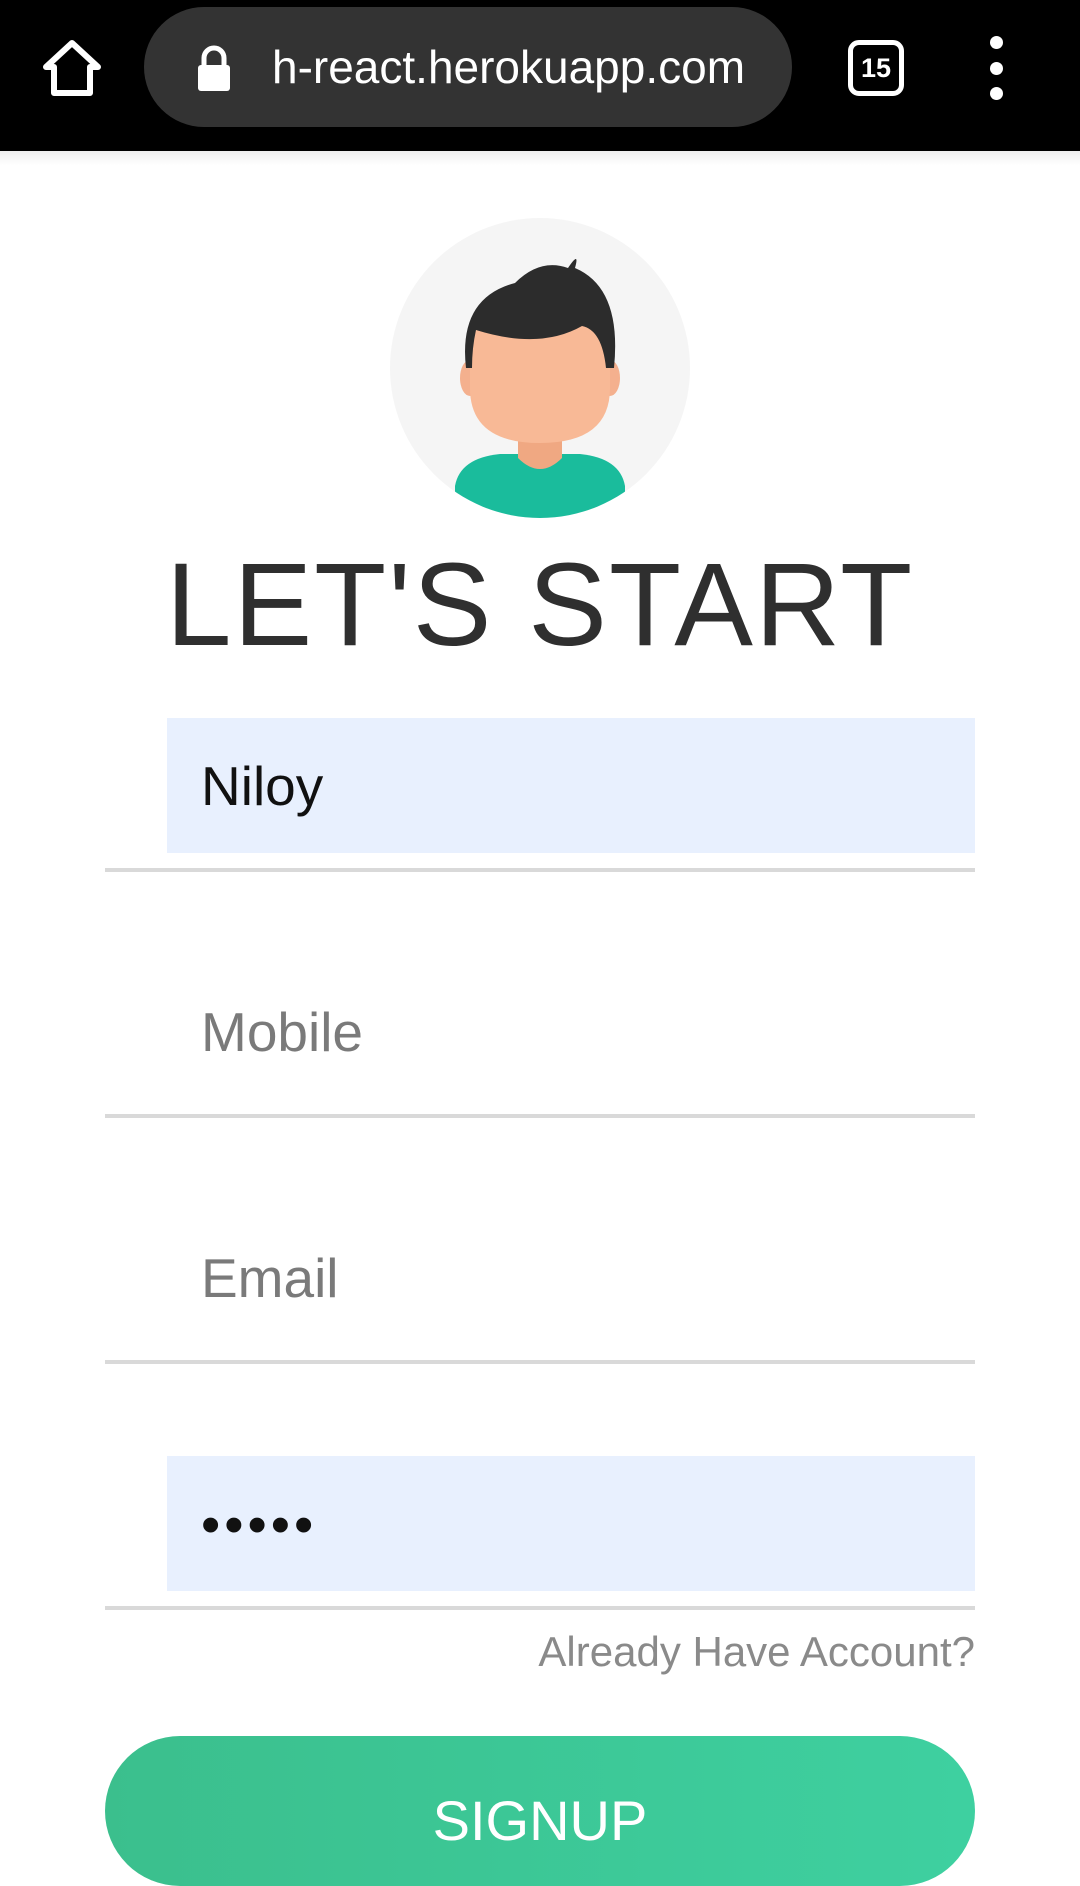 The width and height of the screenshot is (1080, 1886). Describe the element at coordinates (540, 605) in the screenshot. I see `page-title: LET'S START` at that location.